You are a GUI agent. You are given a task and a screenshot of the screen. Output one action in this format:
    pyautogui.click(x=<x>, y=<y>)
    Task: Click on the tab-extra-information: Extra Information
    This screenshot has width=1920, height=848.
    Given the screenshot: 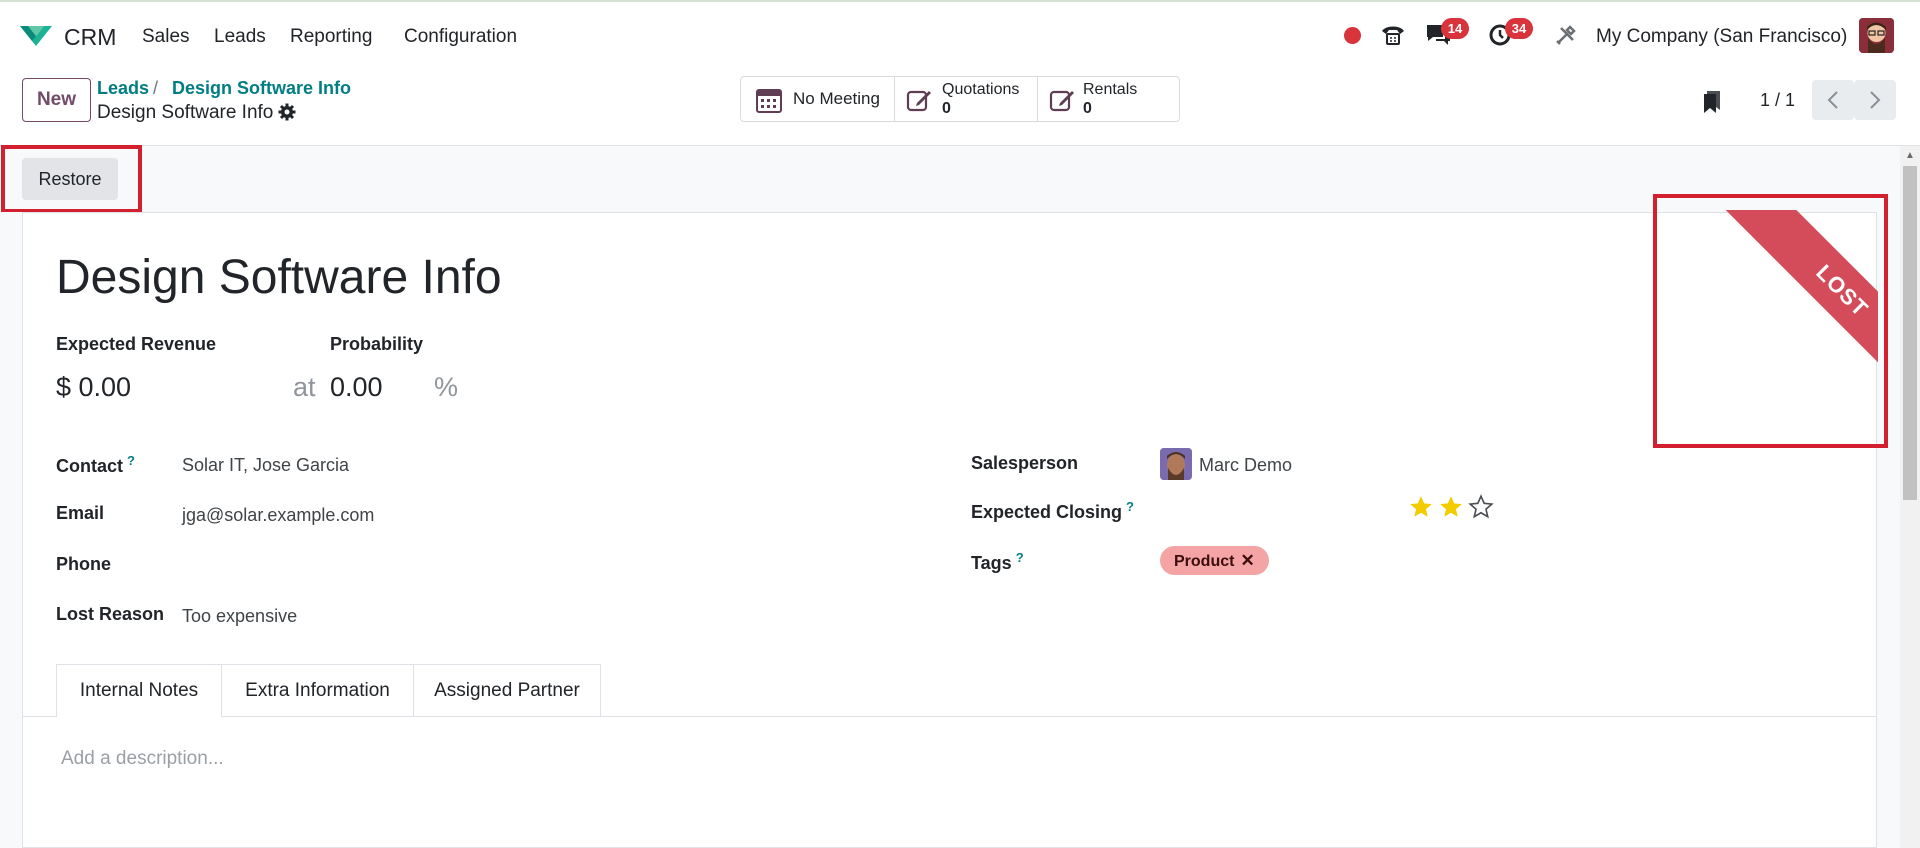 What is the action you would take?
    pyautogui.click(x=317, y=690)
    